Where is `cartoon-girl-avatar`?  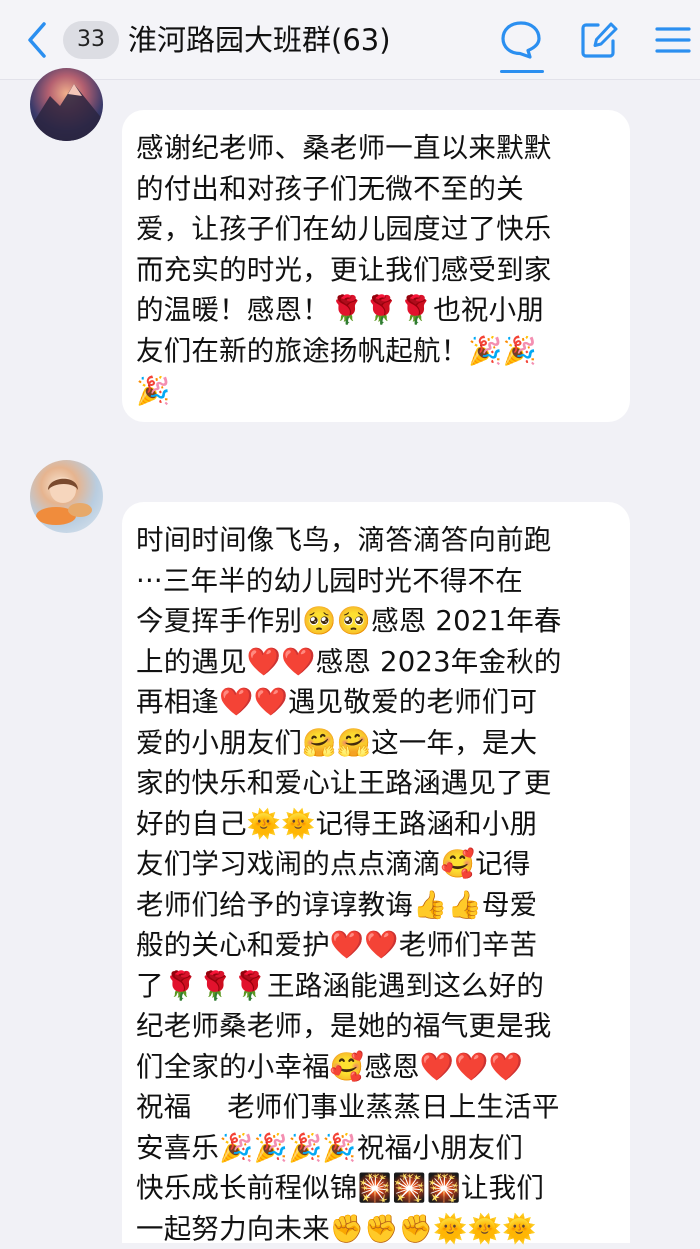 cartoon-girl-avatar is located at coordinates (66, 496).